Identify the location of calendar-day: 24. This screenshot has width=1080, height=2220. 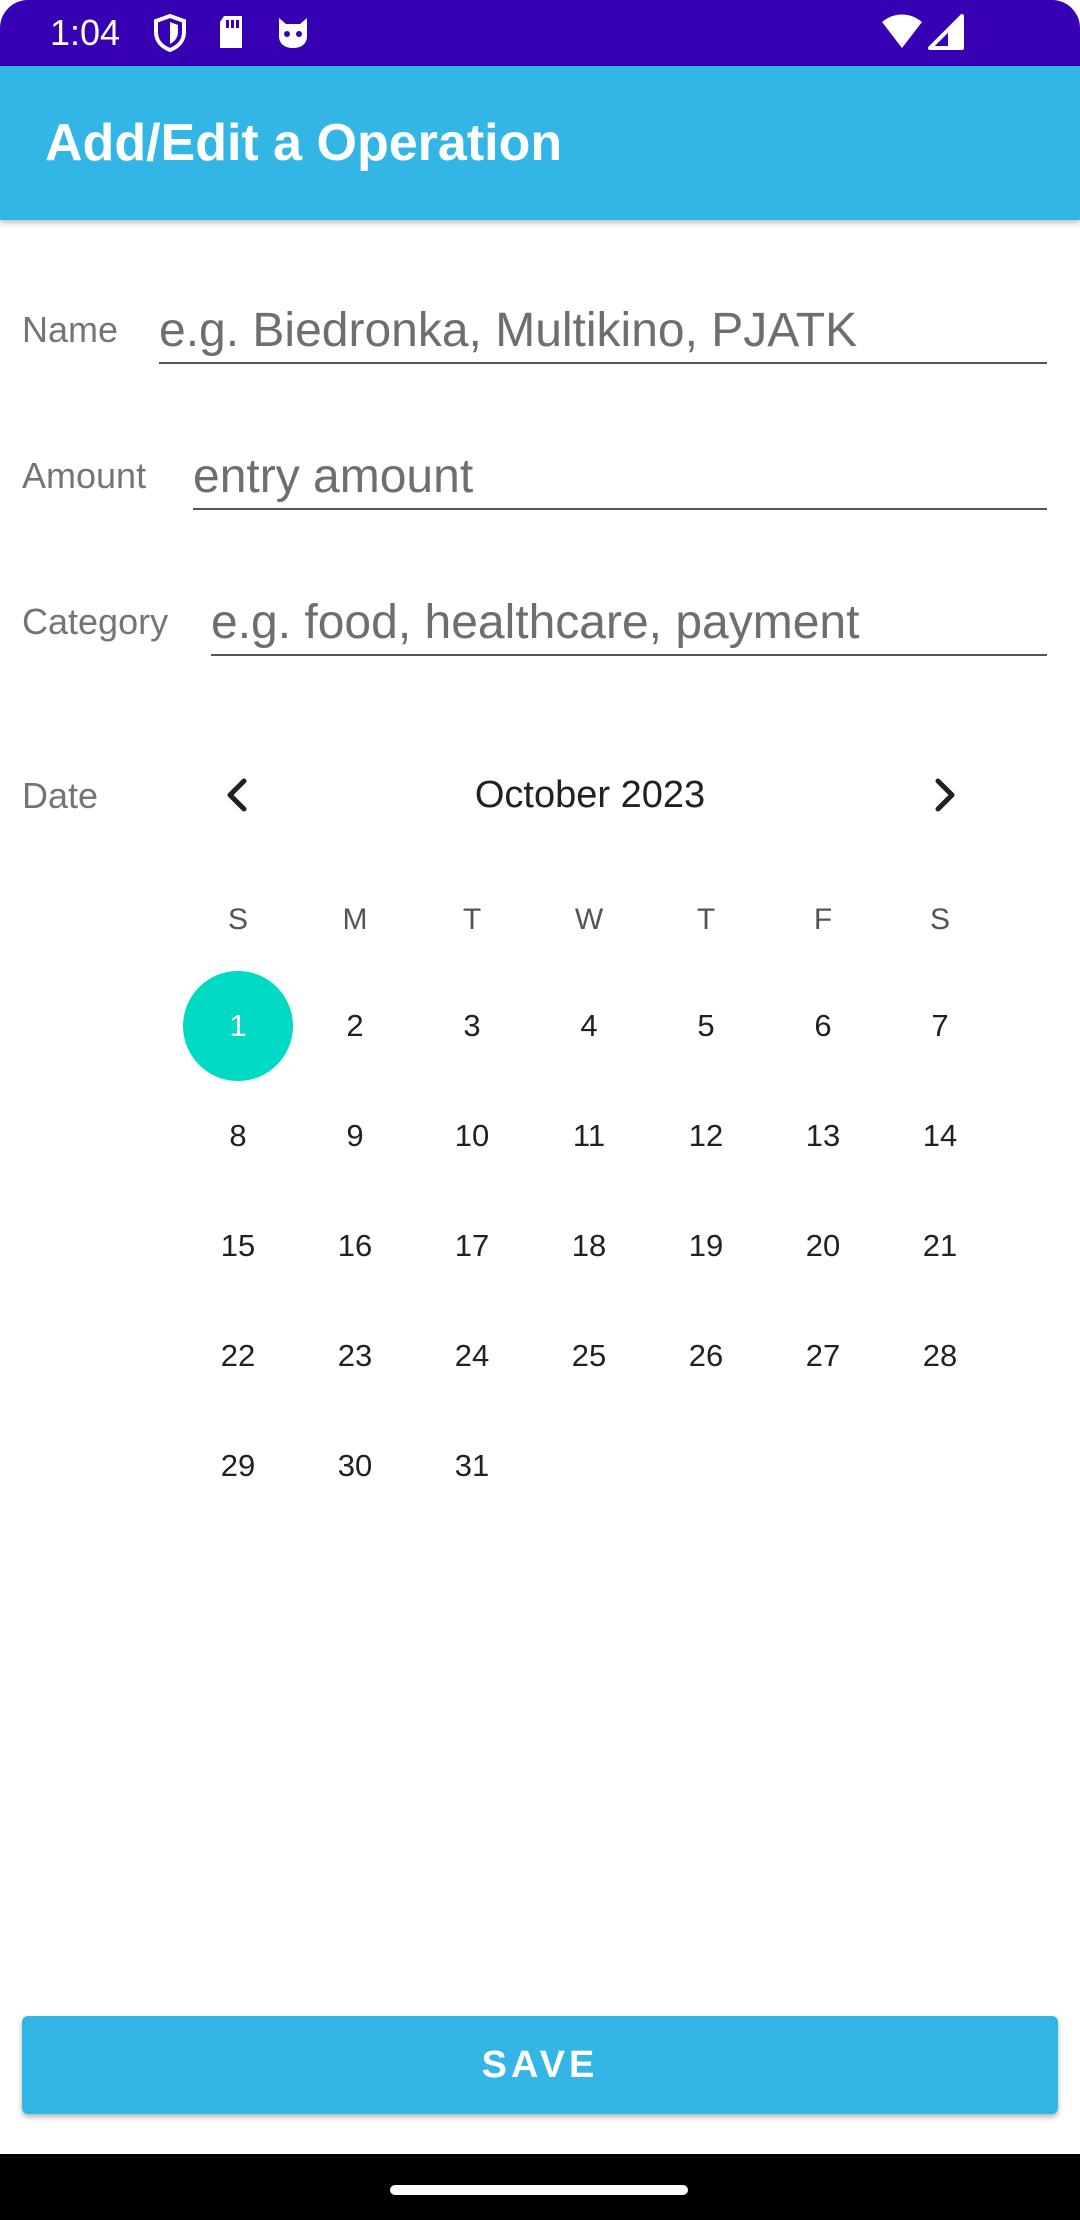
(472, 1356).